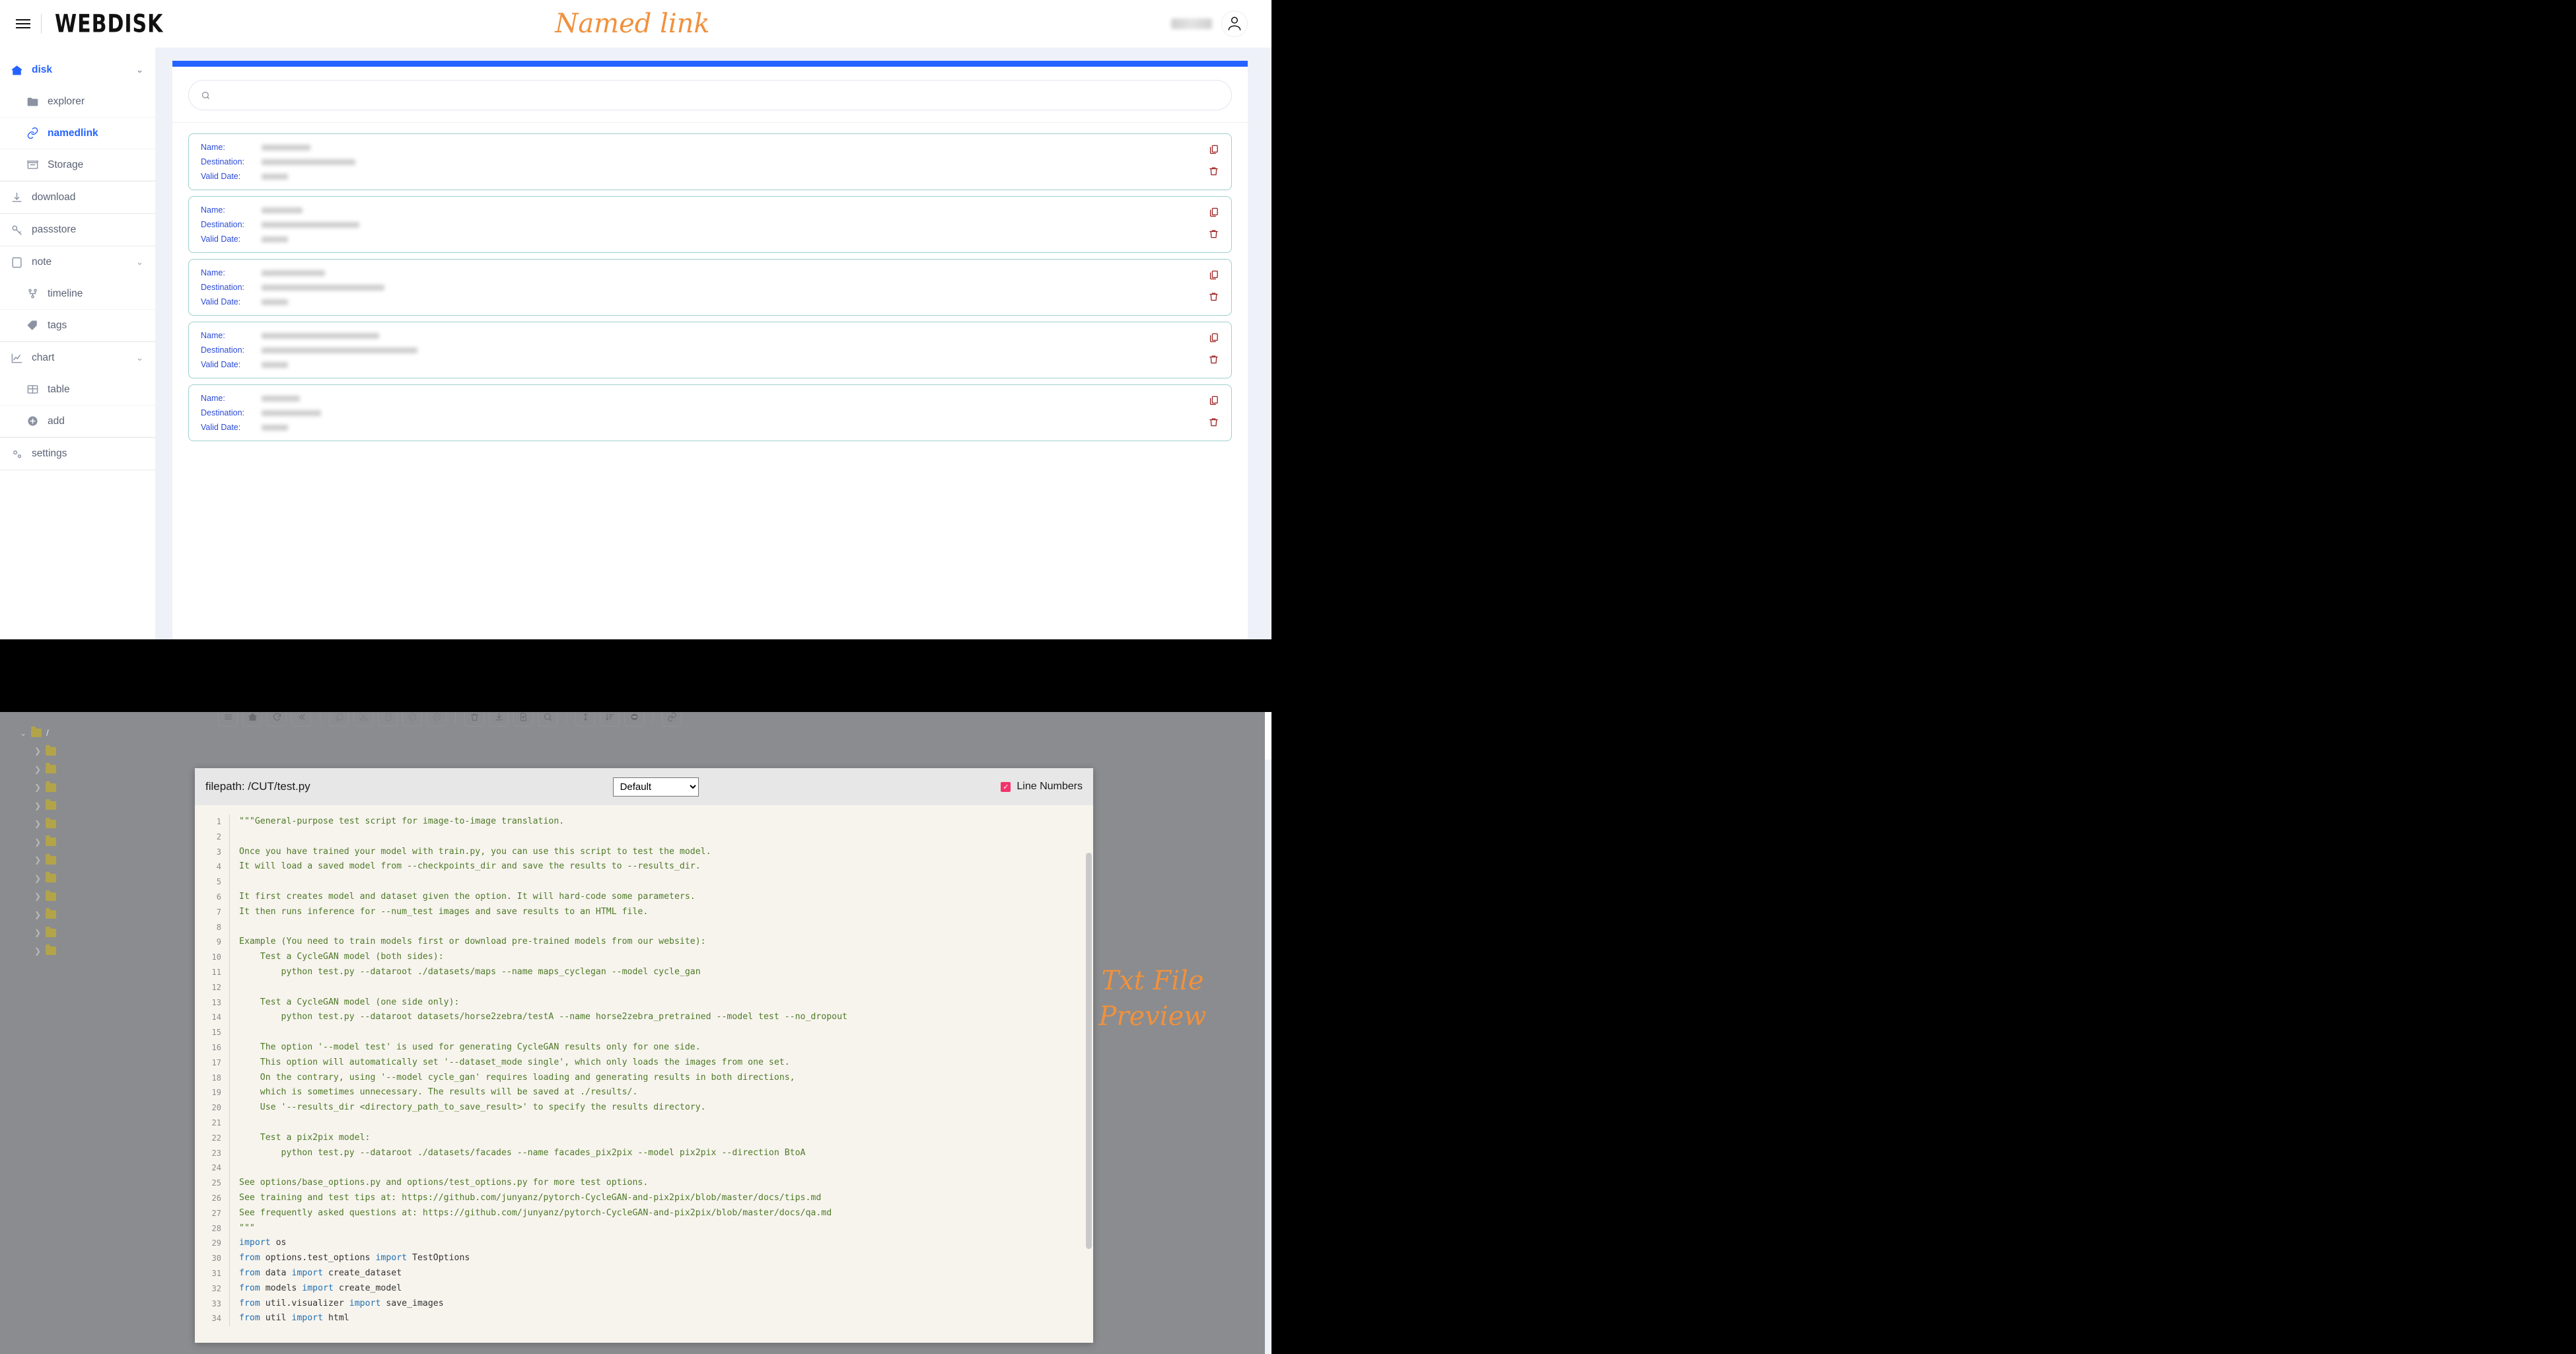 This screenshot has height=1354, width=2576. I want to click on sidebar-item-tags: tags, so click(78, 325).